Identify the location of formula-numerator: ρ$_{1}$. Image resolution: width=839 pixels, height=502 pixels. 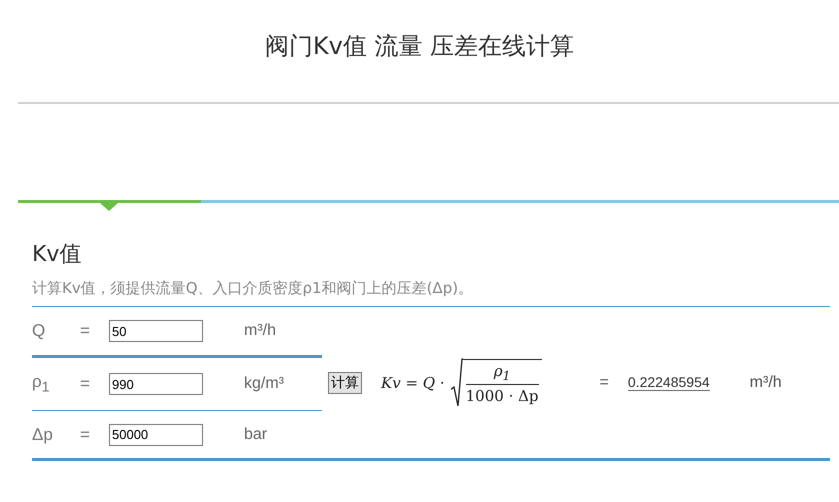
(502, 373).